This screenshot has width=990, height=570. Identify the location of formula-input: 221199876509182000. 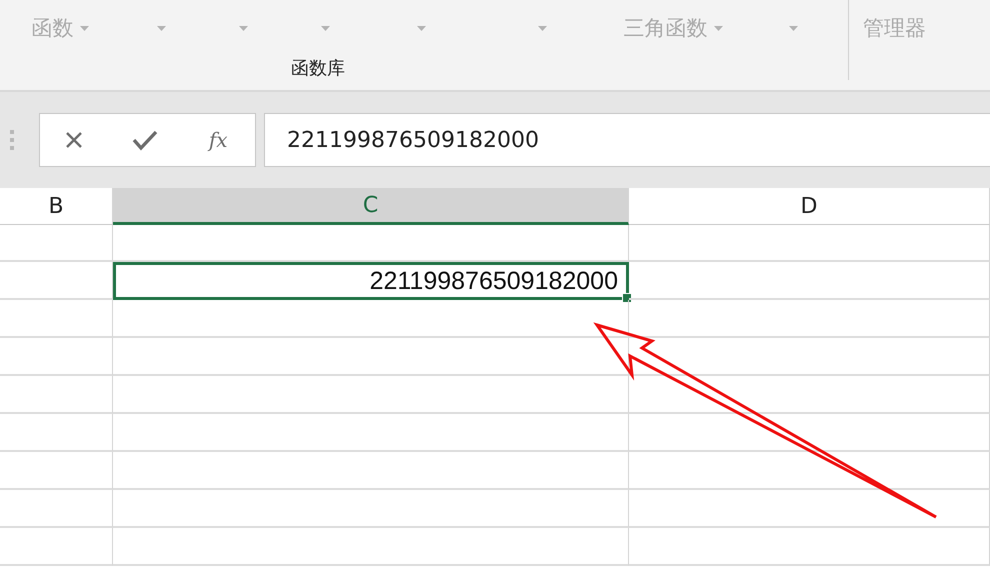
(627, 140).